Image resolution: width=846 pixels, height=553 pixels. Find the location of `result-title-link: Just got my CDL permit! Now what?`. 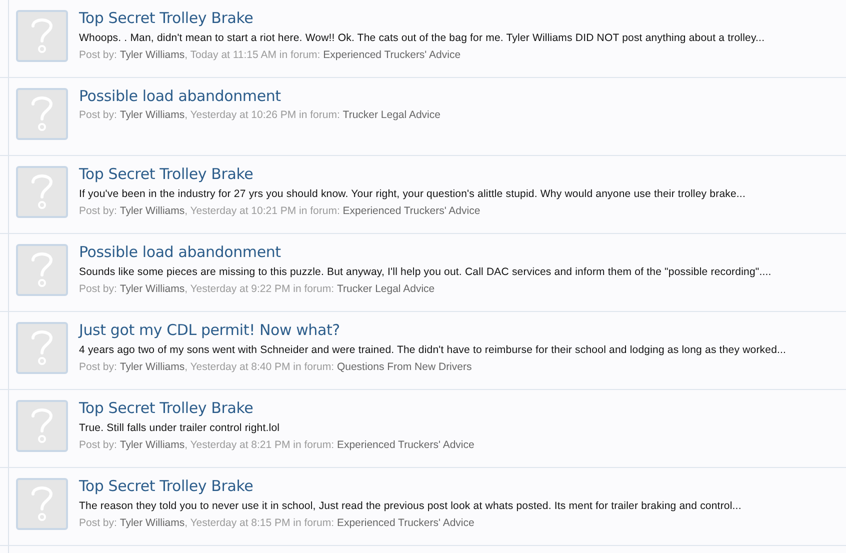

result-title-link: Just got my CDL permit! Now what? is located at coordinates (432, 330).